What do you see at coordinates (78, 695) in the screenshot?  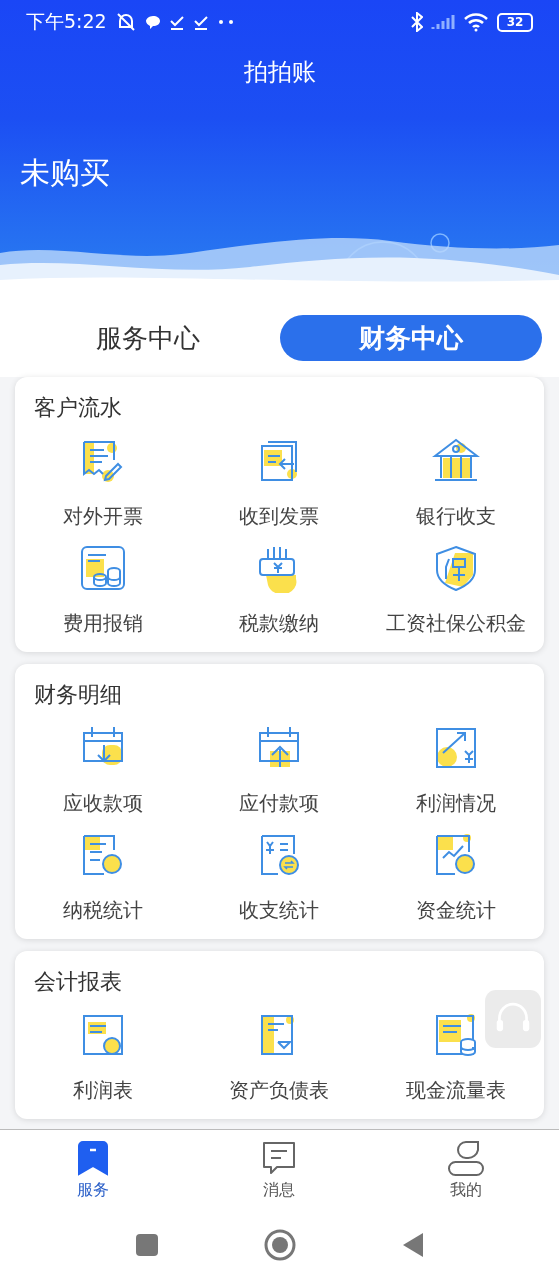 I see `section-title: 财务明细` at bounding box center [78, 695].